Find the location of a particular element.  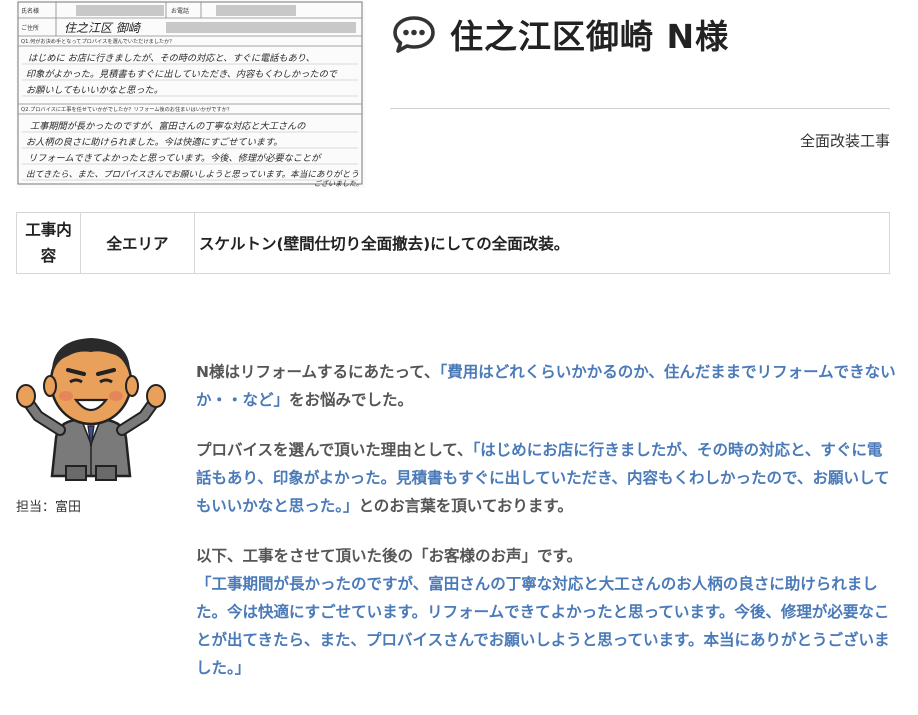

reason-text: プロバイスを選んで頂いた理由として、 is located at coordinates (334, 450).